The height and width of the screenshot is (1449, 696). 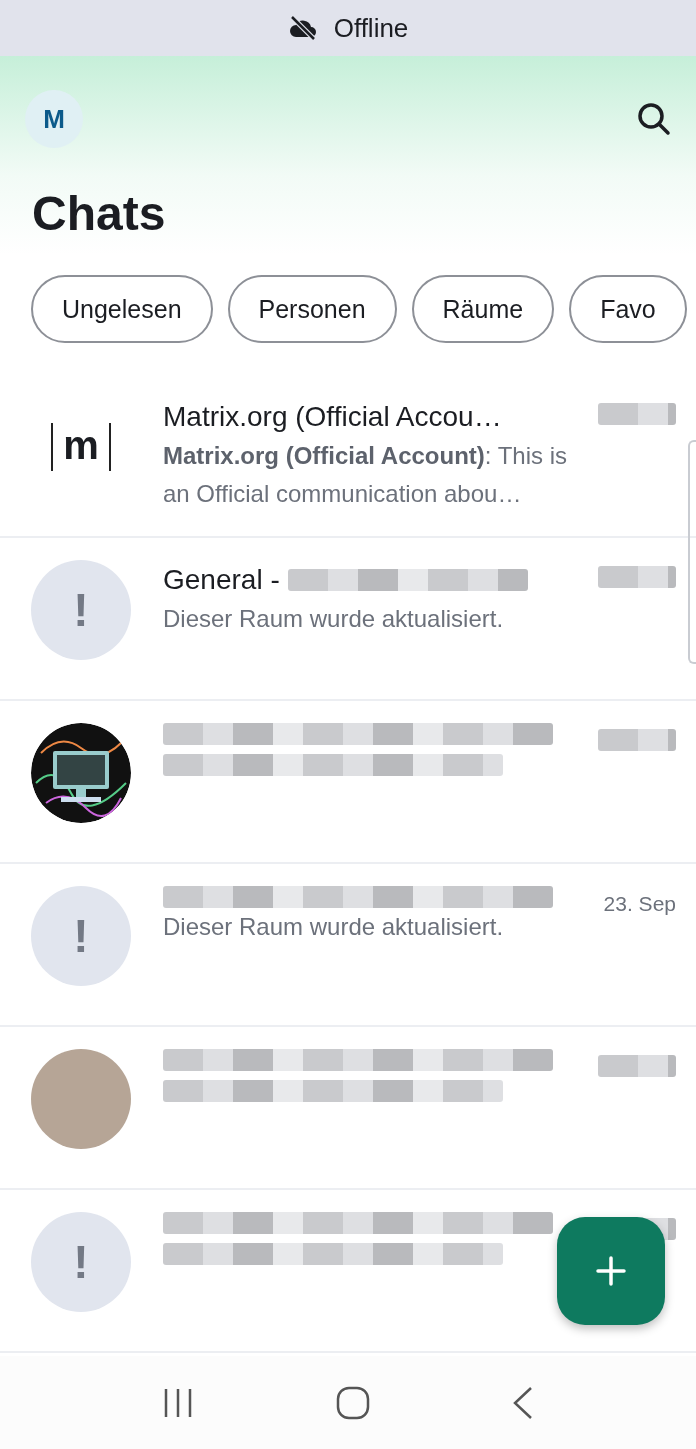 I want to click on page-title: Chats, so click(x=99, y=213).